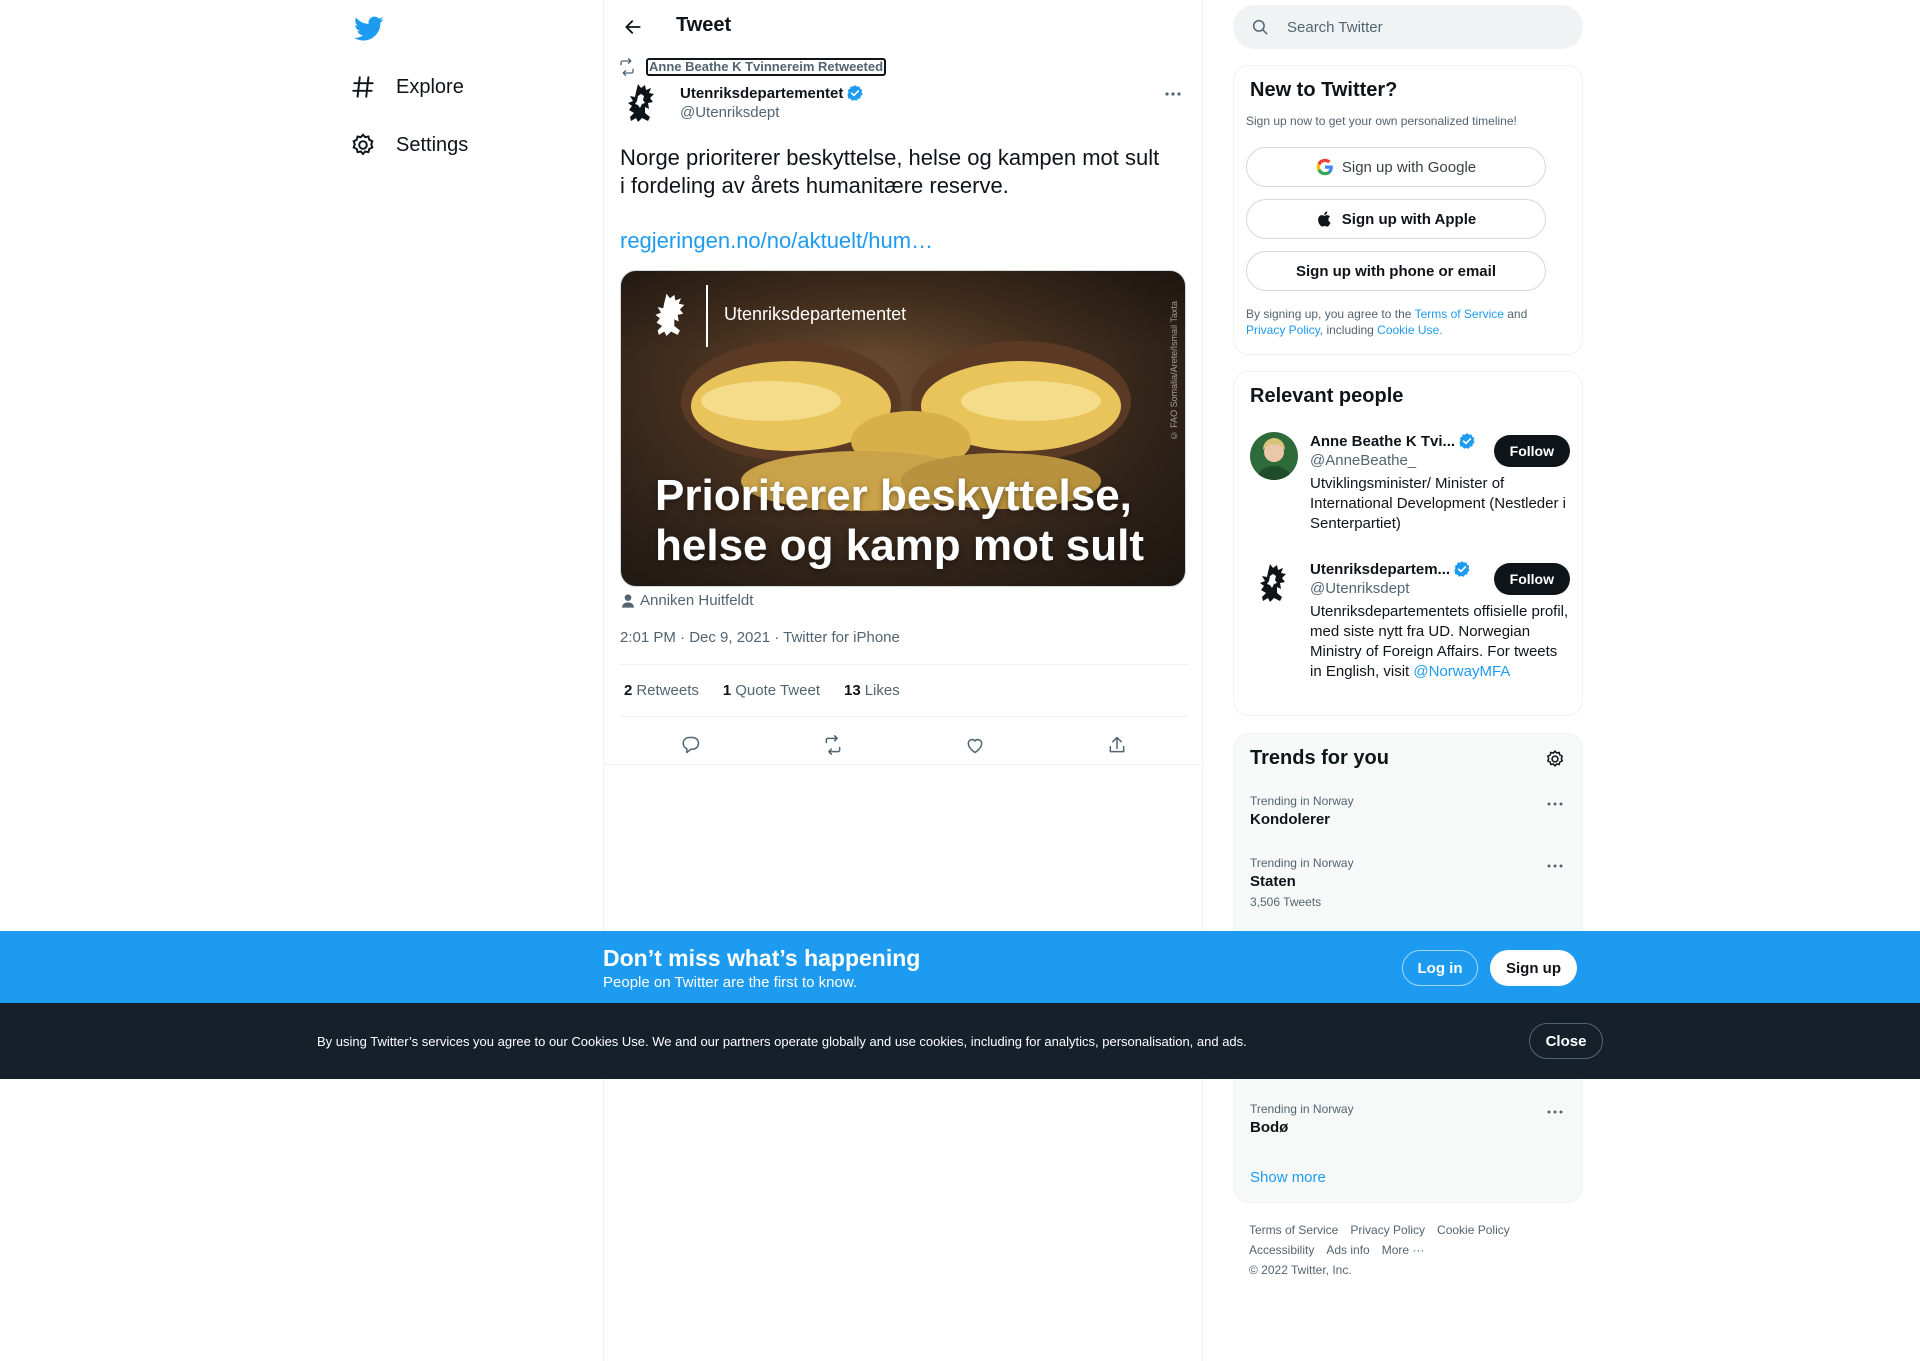 This screenshot has width=1920, height=1361. What do you see at coordinates (729, 112) in the screenshot?
I see `author-handle: @Utenriksdept` at bounding box center [729, 112].